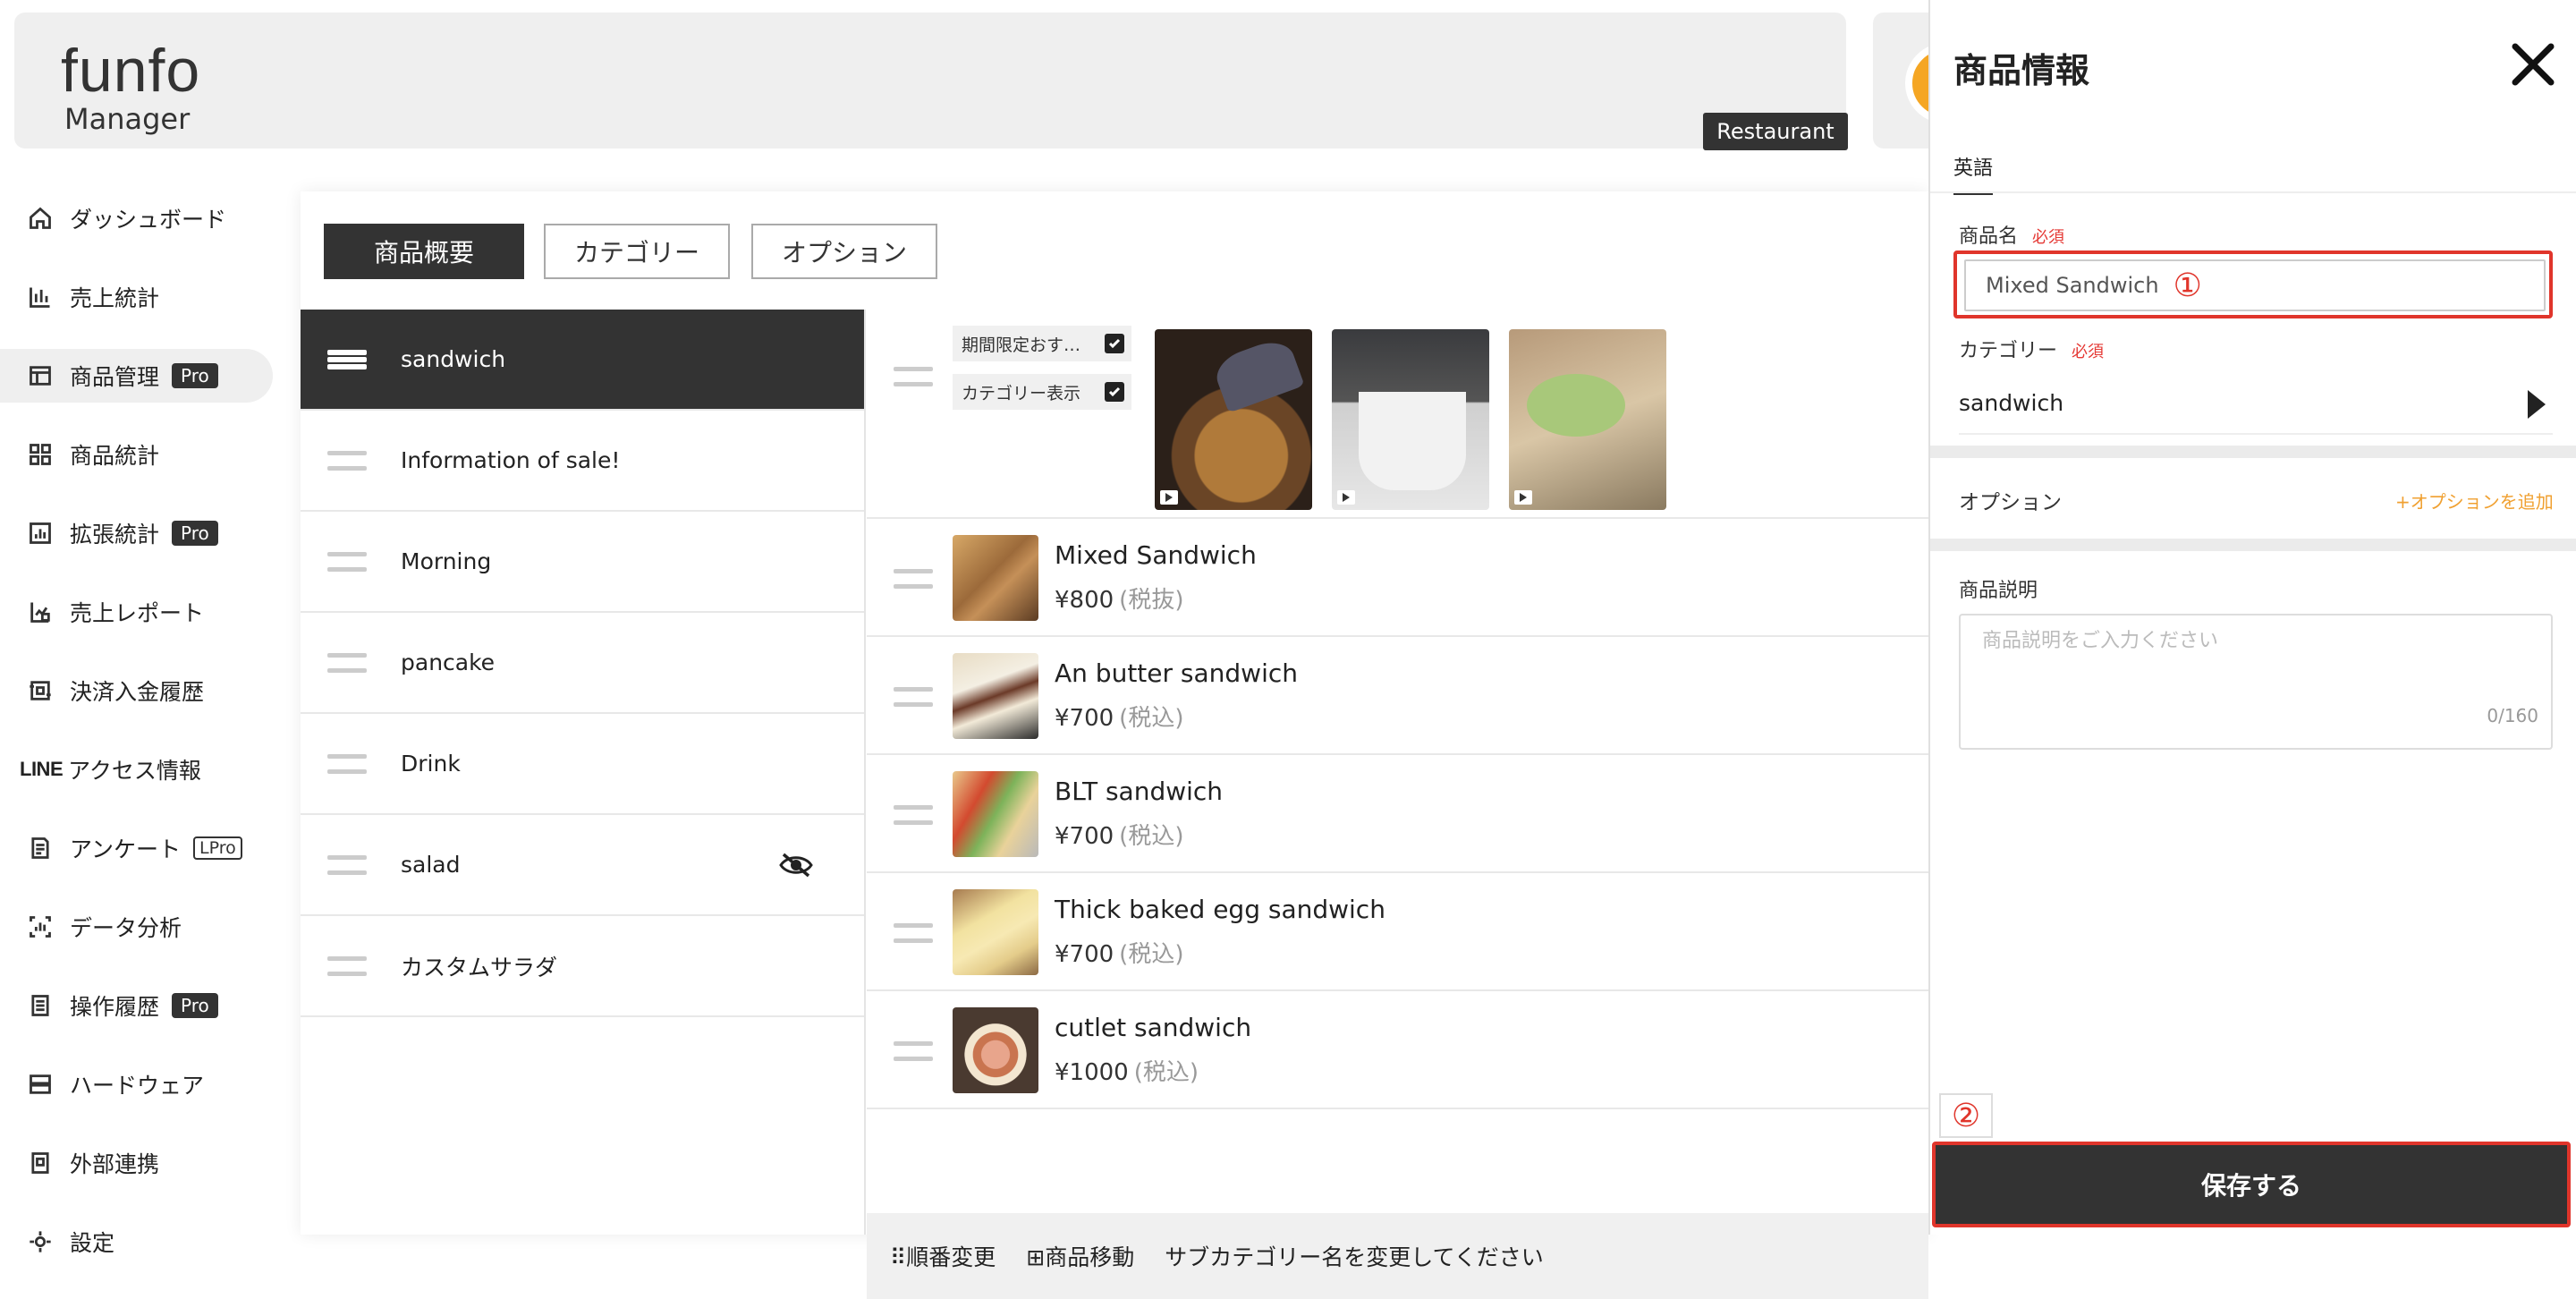 The height and width of the screenshot is (1299, 2576). What do you see at coordinates (1346, 497) in the screenshot?
I see `play-icon` at bounding box center [1346, 497].